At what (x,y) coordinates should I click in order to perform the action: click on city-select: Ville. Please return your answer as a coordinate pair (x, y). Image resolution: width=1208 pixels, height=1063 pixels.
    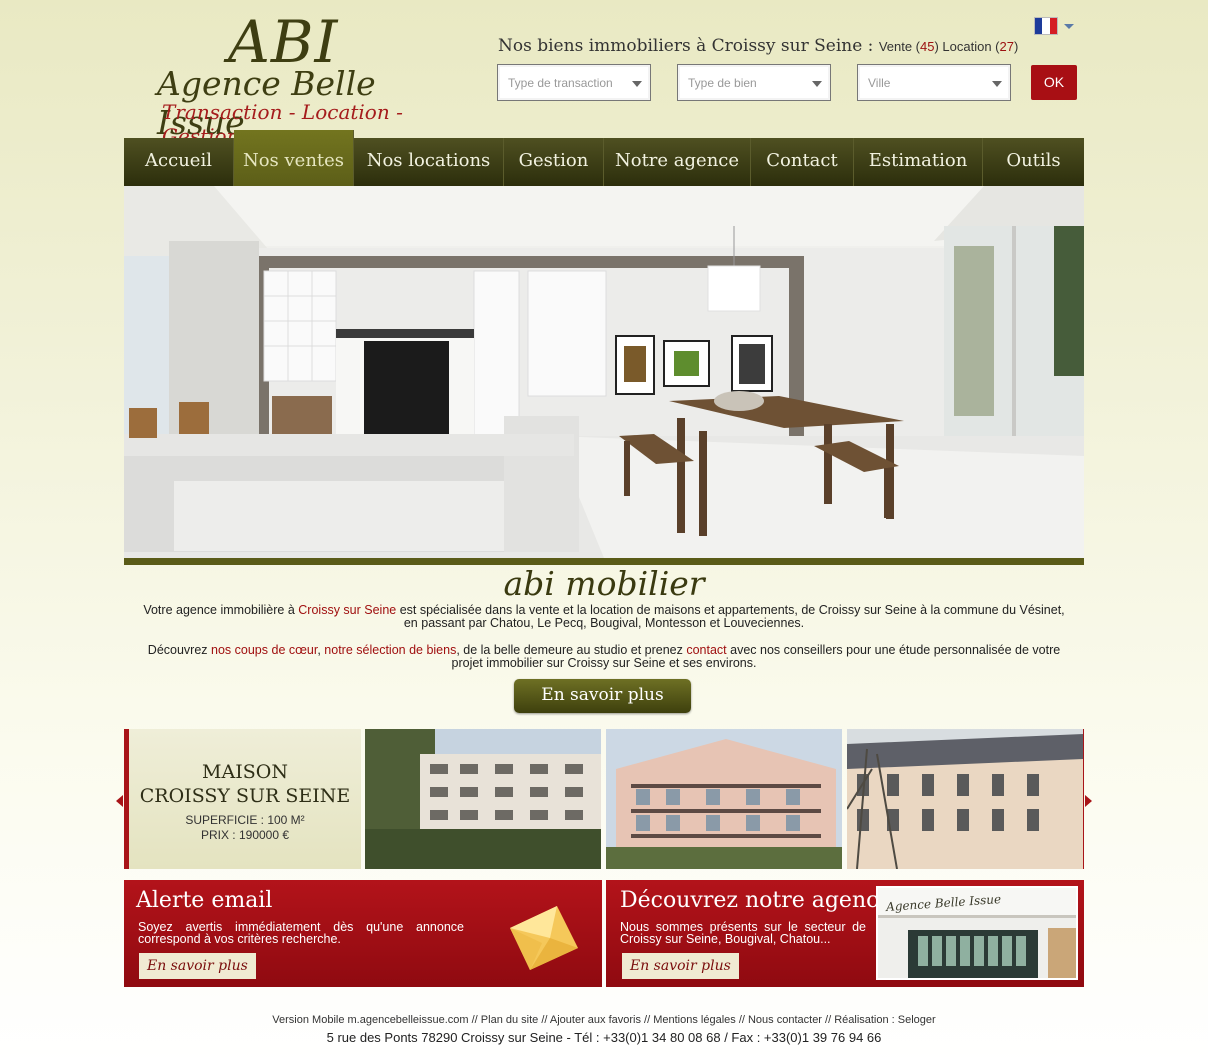
    Looking at the image, I should click on (934, 82).